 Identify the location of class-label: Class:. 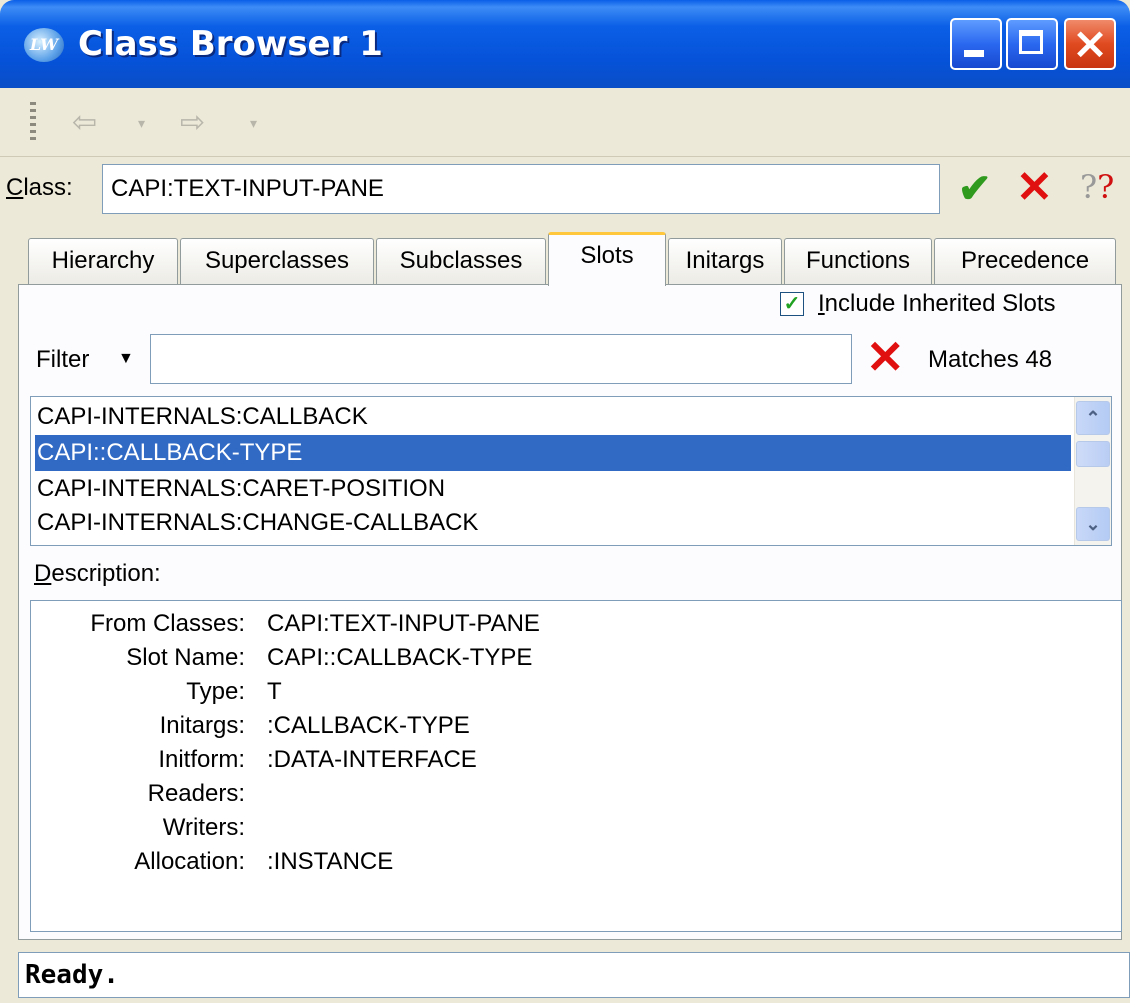
(39, 188).